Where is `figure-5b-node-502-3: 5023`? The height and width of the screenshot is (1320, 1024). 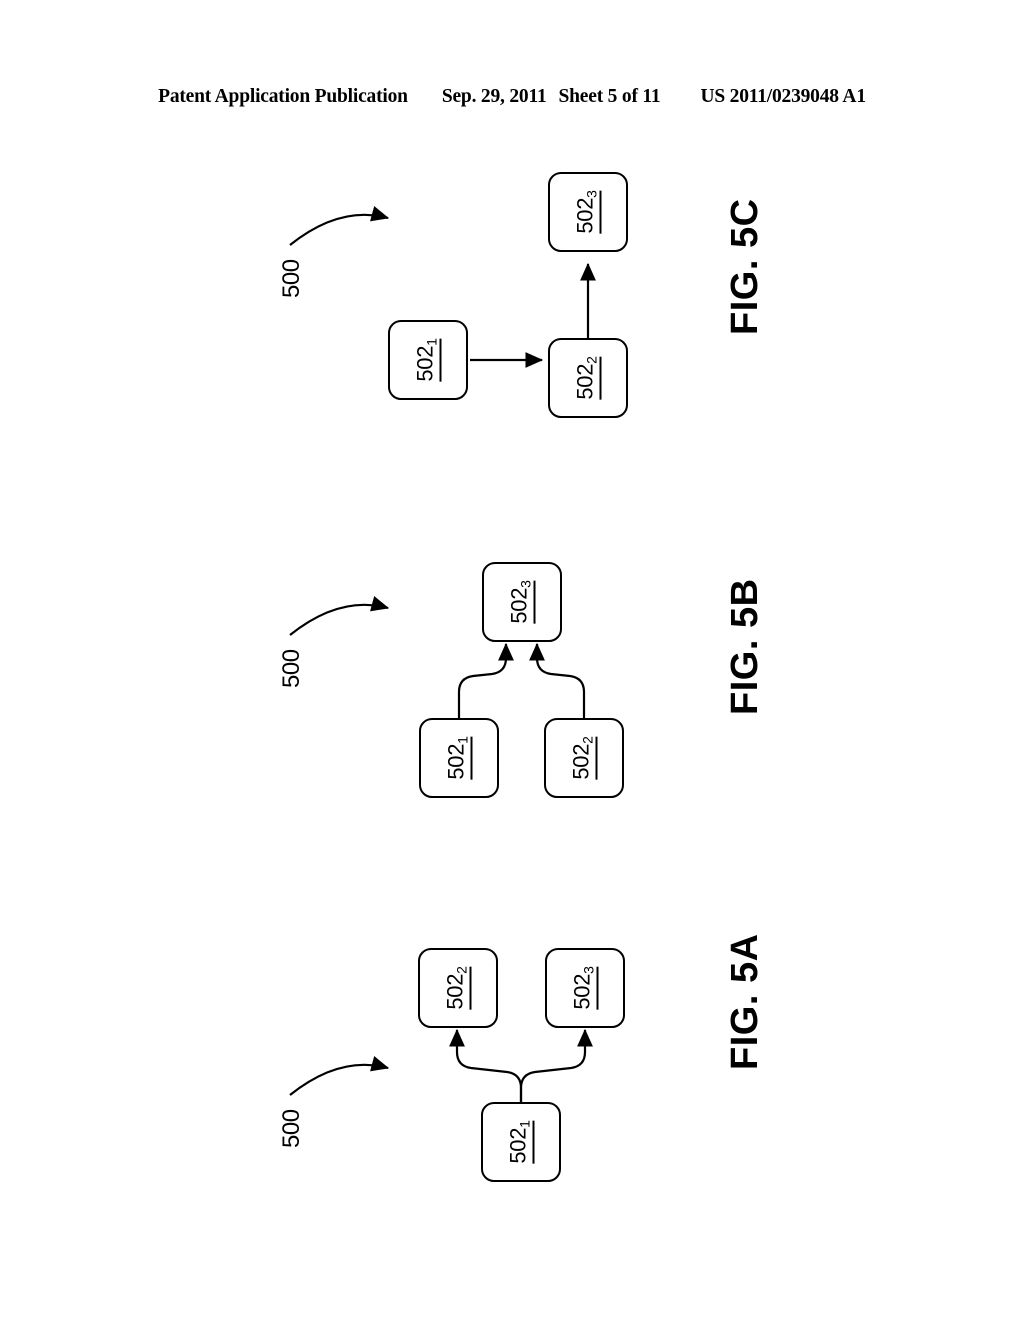 figure-5b-node-502-3: 5023 is located at coordinates (522, 602).